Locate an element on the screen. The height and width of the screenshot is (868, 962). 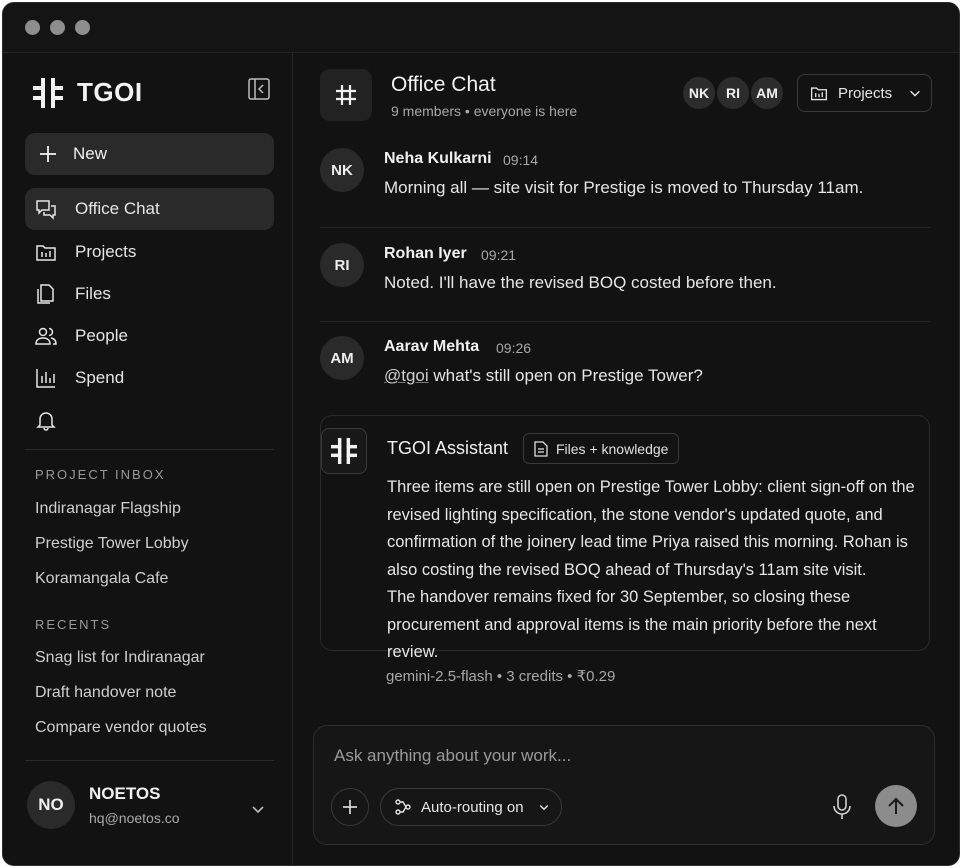
recent-link: Snag list for Indiranagar is located at coordinates (120, 658).